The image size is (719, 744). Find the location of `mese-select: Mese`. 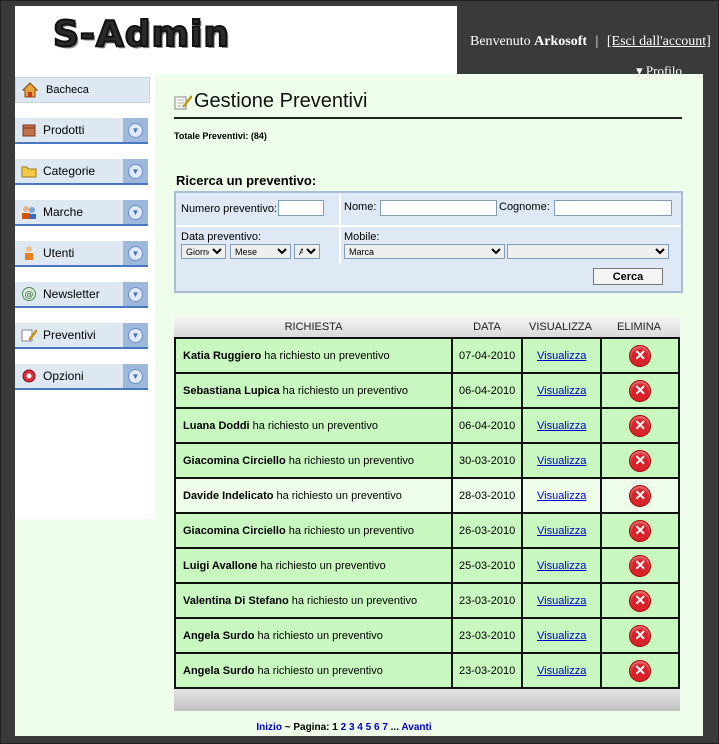

mese-select: Mese is located at coordinates (260, 251).